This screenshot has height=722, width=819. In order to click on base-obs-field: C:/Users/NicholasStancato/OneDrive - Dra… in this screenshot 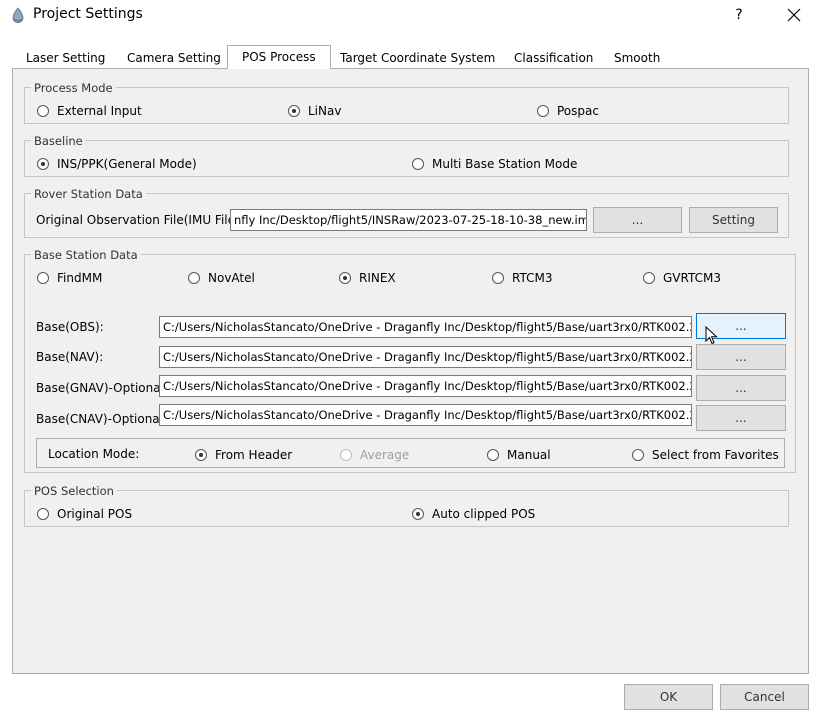, I will do `click(425, 327)`.